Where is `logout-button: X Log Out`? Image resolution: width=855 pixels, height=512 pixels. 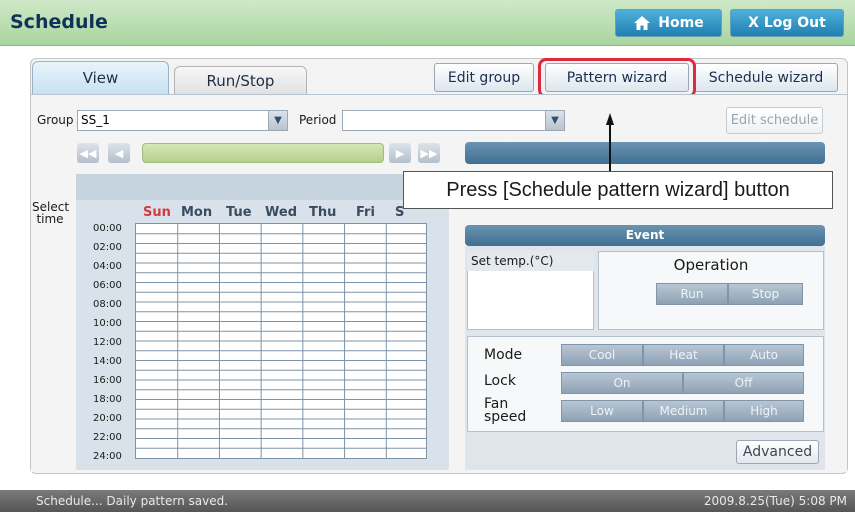
logout-button: X Log Out is located at coordinates (787, 23).